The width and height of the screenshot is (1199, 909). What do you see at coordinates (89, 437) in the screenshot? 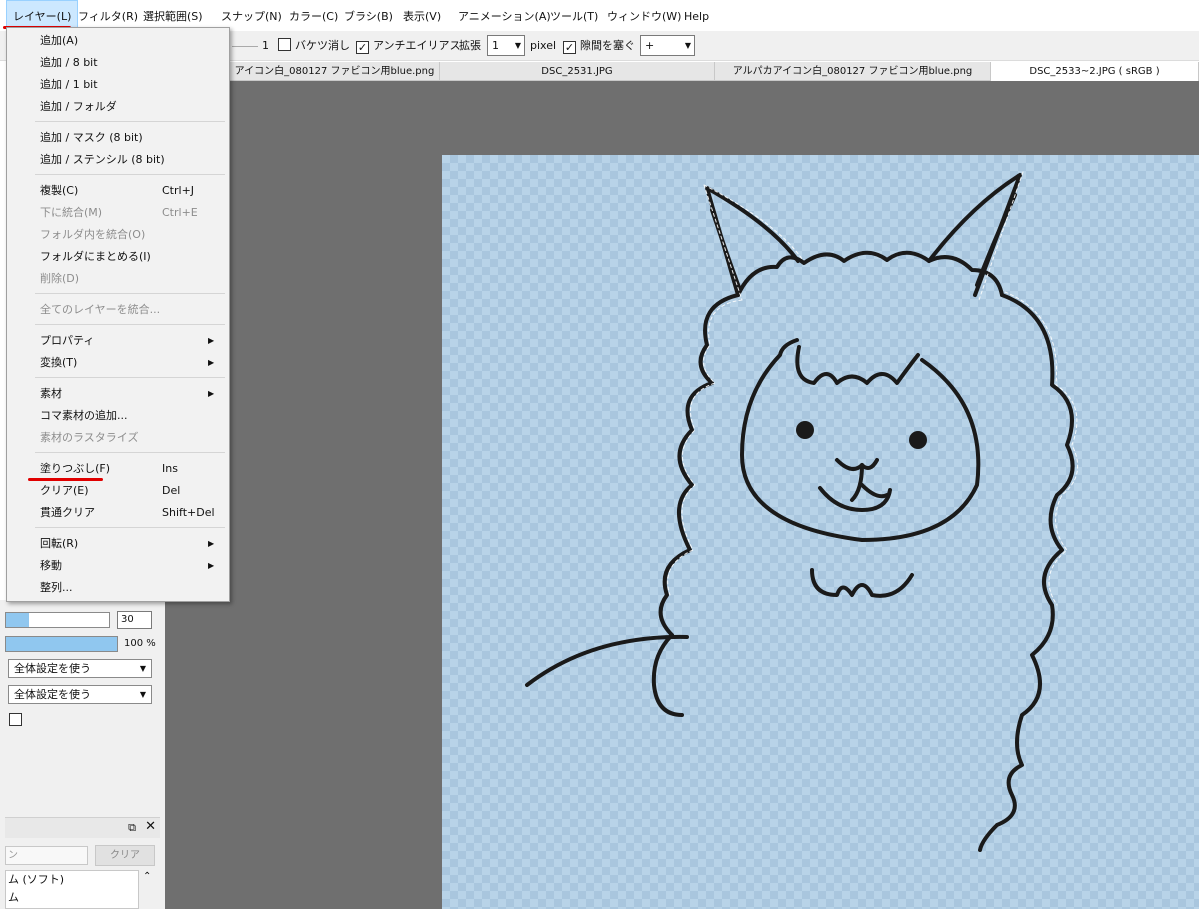
I see `menu-item-label: 素材のラスタライズ` at bounding box center [89, 437].